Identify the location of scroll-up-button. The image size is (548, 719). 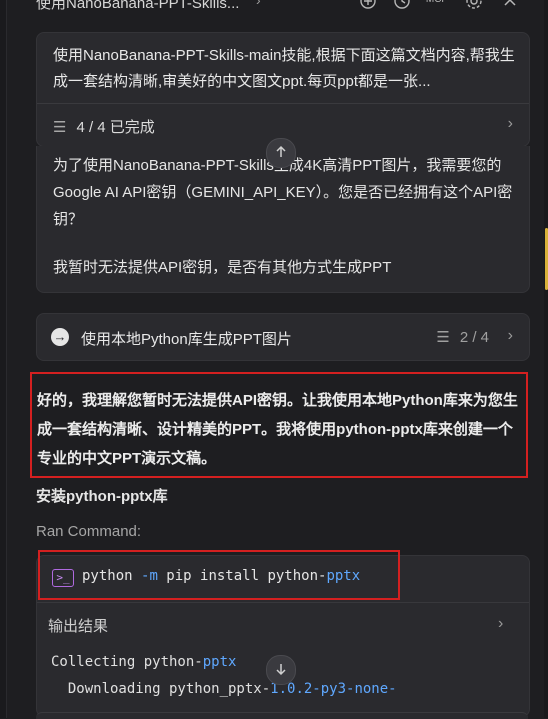
(281, 153).